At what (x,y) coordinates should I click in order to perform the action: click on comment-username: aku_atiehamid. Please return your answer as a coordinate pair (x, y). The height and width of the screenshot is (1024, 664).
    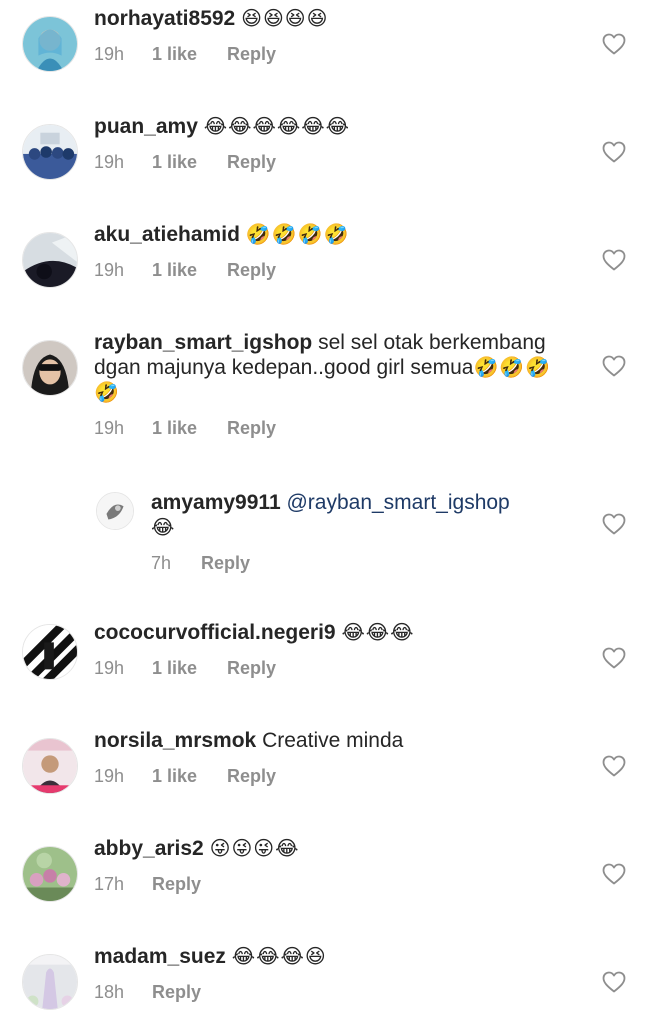
    Looking at the image, I should click on (167, 234).